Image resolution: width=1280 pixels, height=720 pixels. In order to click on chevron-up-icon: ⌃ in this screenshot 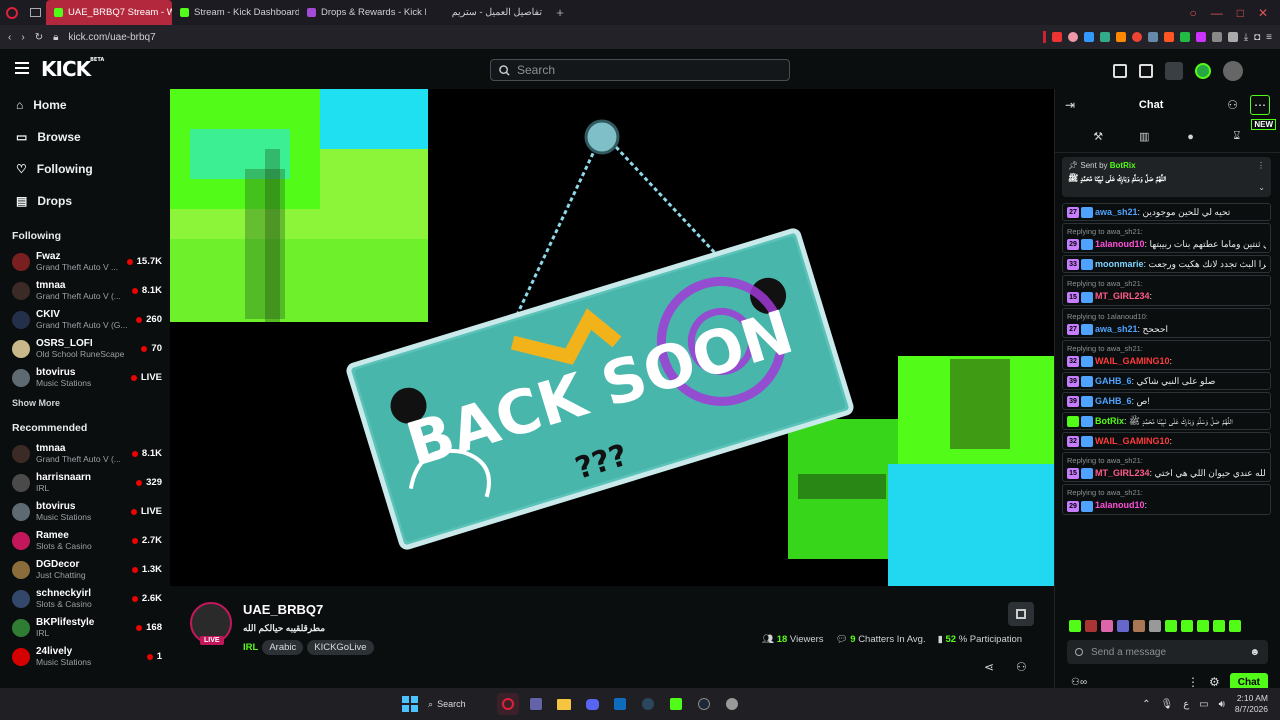, I will do `click(1146, 704)`.